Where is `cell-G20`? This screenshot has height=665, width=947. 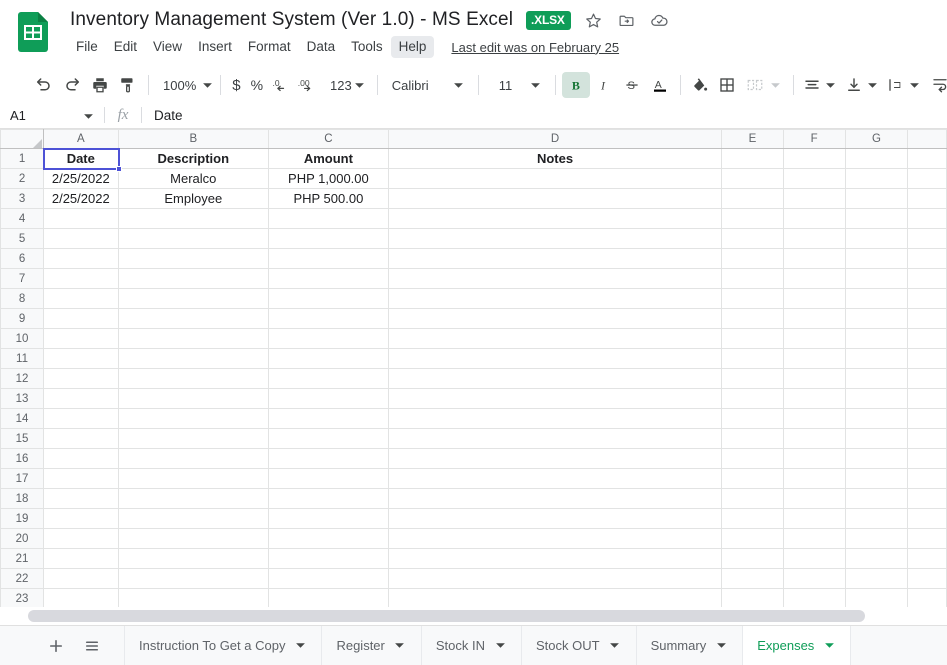
cell-G20 is located at coordinates (876, 538).